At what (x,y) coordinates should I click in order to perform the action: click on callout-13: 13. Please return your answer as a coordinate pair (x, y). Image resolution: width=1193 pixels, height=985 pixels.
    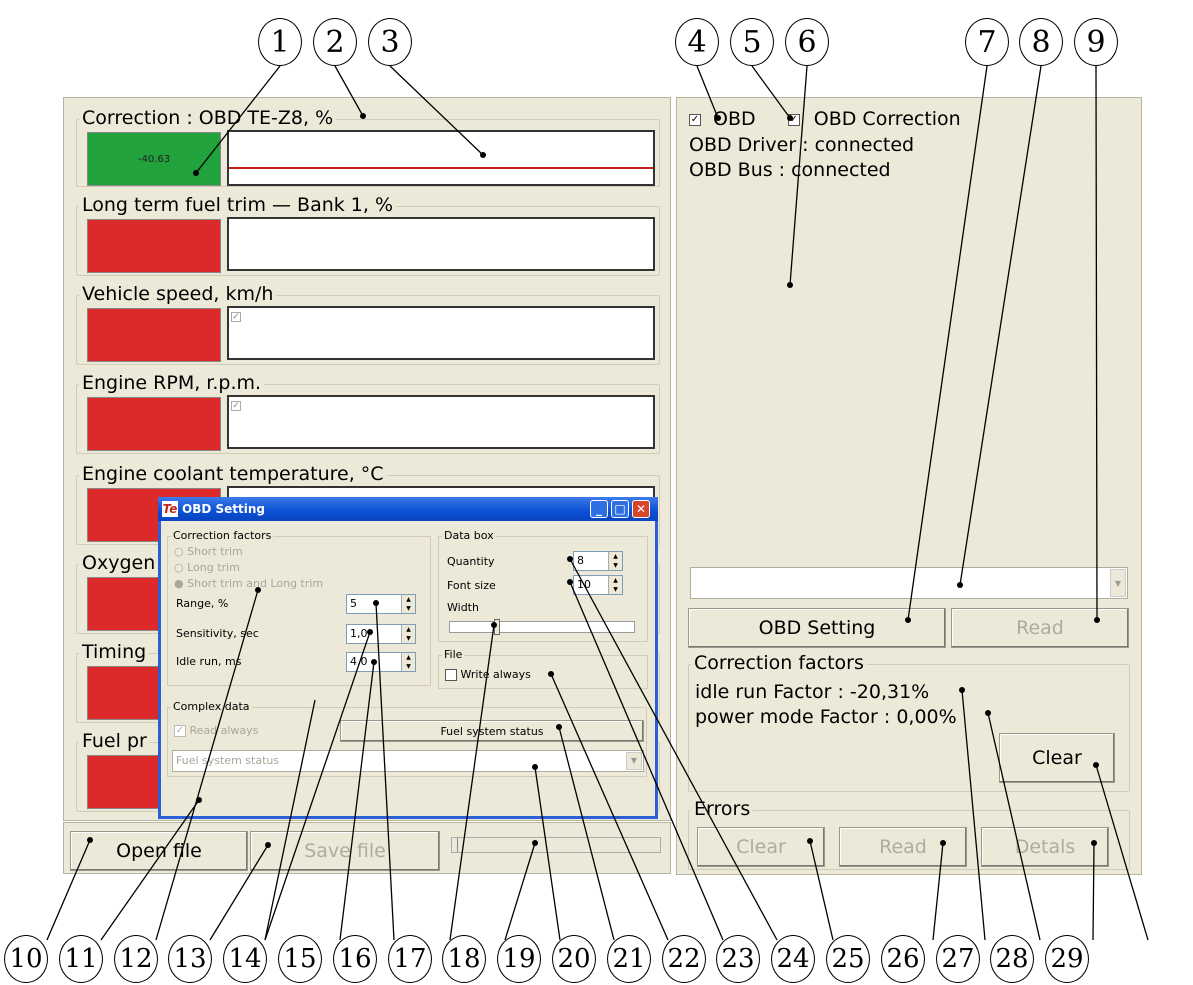
    Looking at the image, I should click on (190, 959).